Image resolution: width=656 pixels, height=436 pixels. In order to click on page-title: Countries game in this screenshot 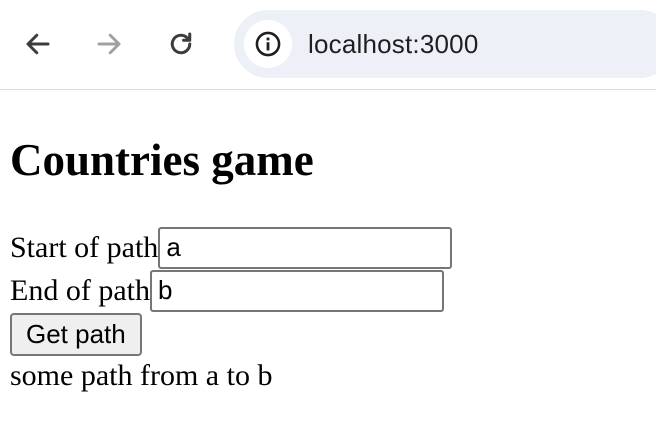, I will do `click(162, 160)`.